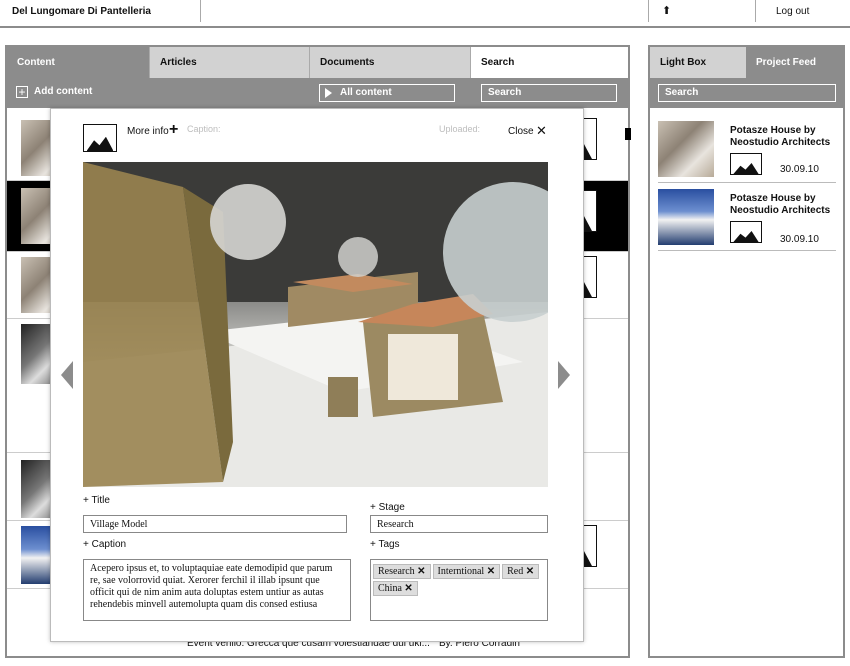 This screenshot has height=666, width=850. I want to click on tab-articles: Articles, so click(229, 62).